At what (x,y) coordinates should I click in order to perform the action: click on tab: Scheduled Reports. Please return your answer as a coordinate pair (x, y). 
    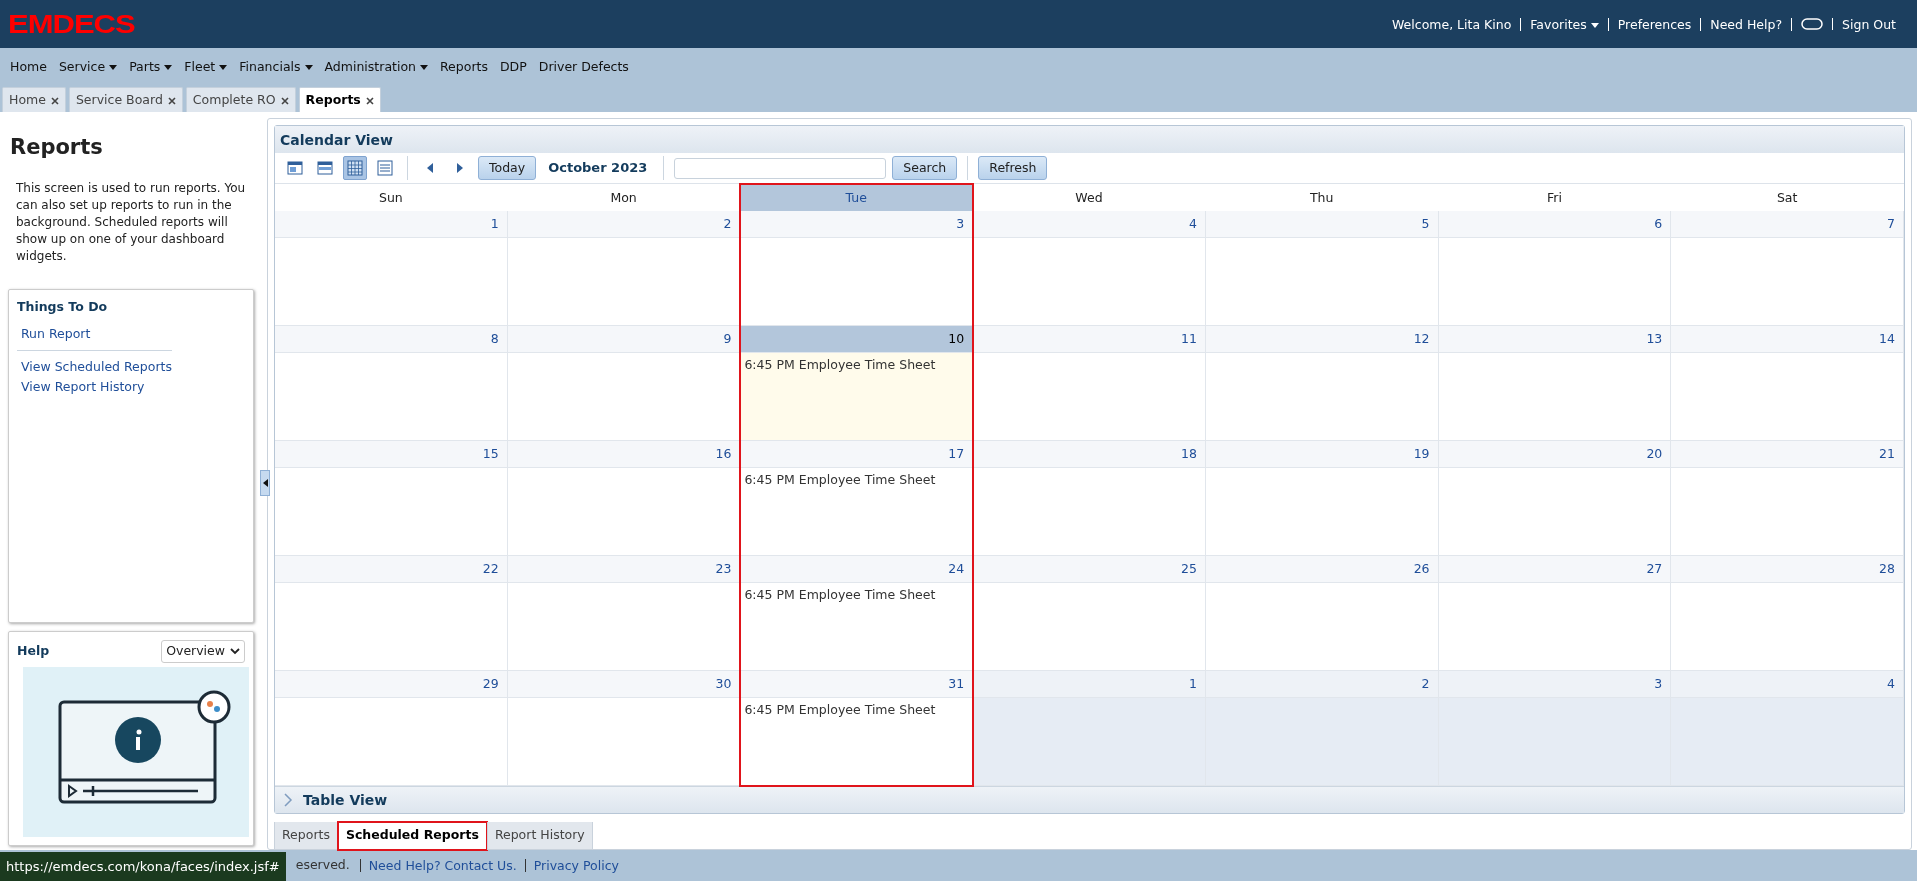
    Looking at the image, I should click on (412, 836).